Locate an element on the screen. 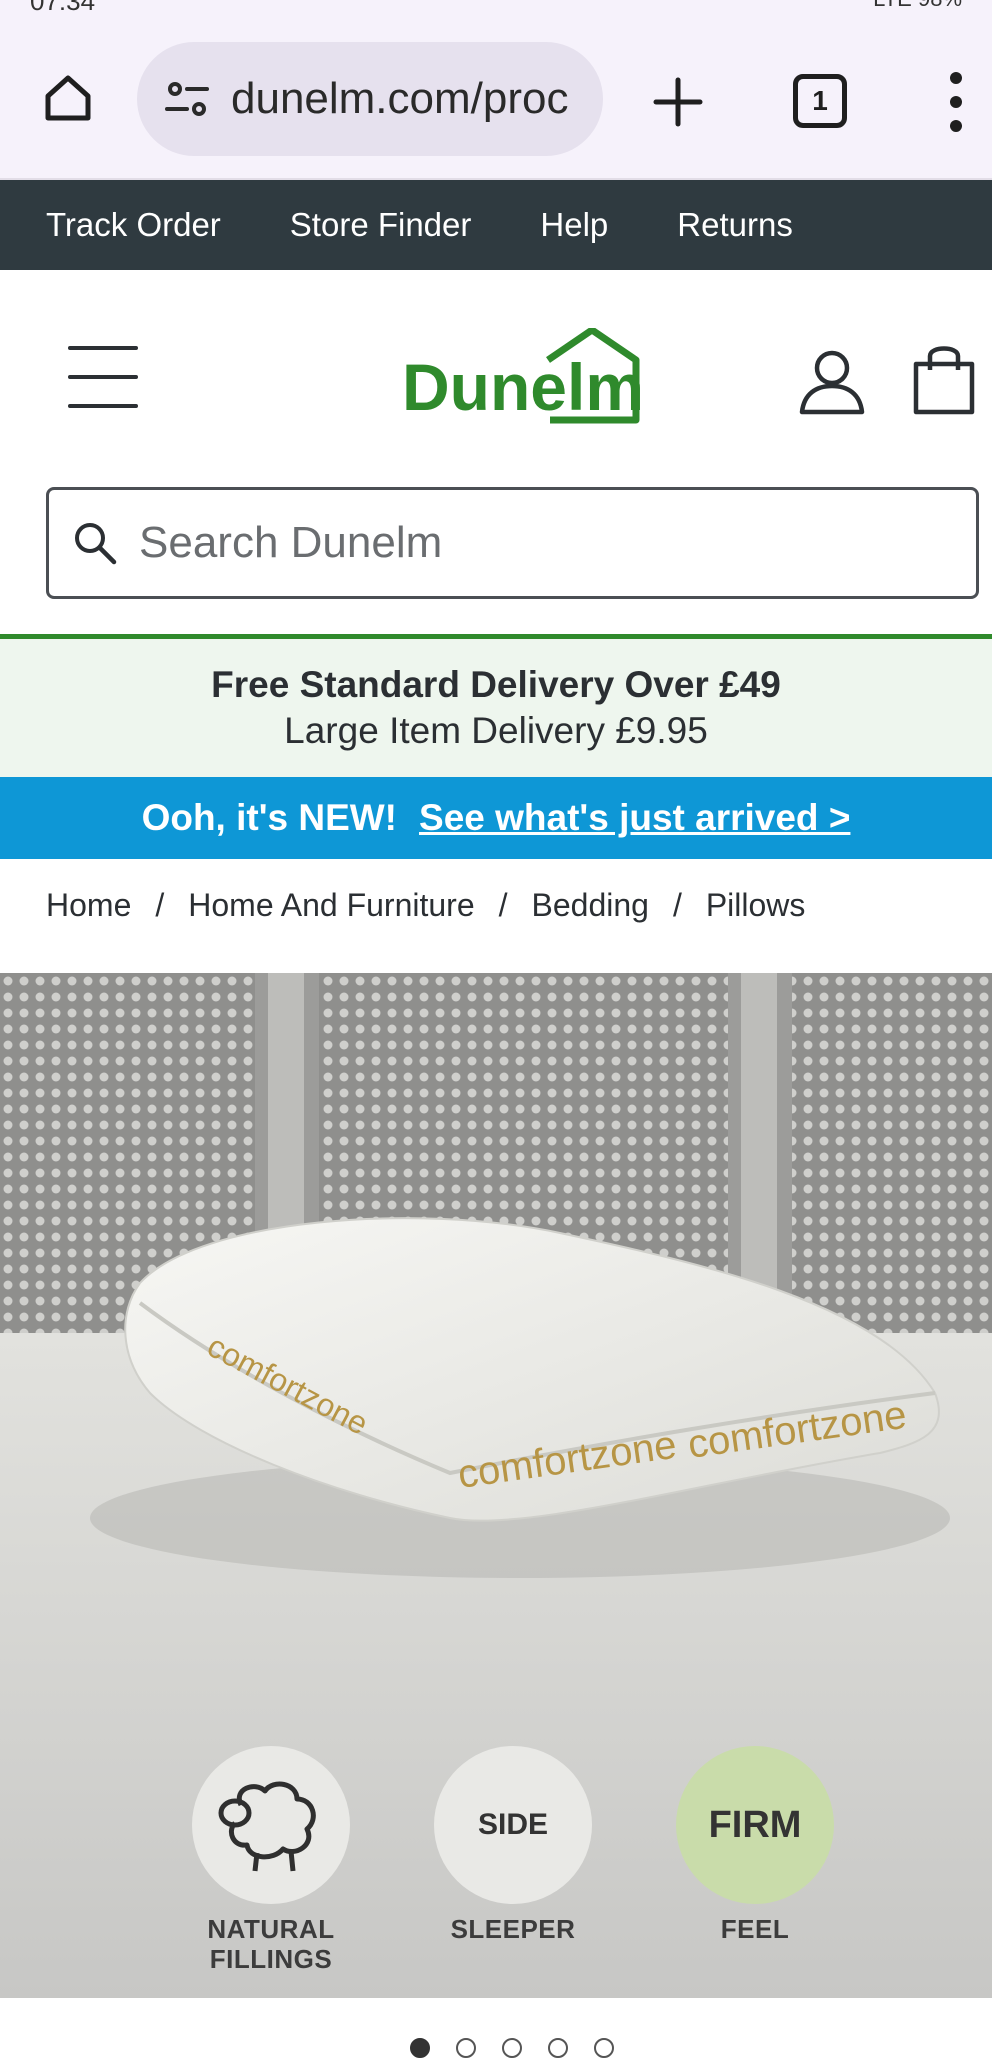  sheep-icon is located at coordinates (271, 1825).